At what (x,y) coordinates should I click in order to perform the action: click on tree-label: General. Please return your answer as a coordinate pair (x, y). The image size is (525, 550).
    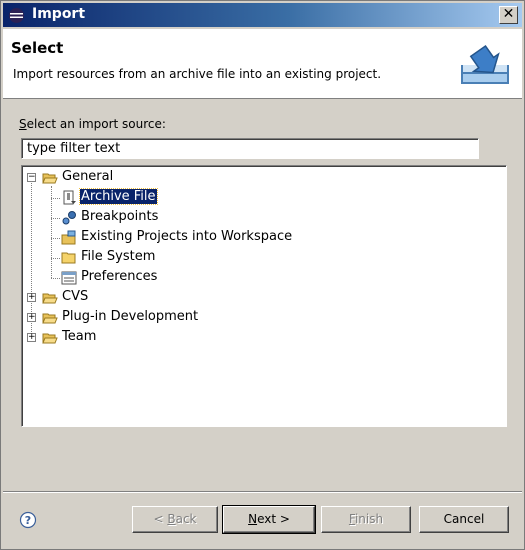
    Looking at the image, I should click on (88, 176).